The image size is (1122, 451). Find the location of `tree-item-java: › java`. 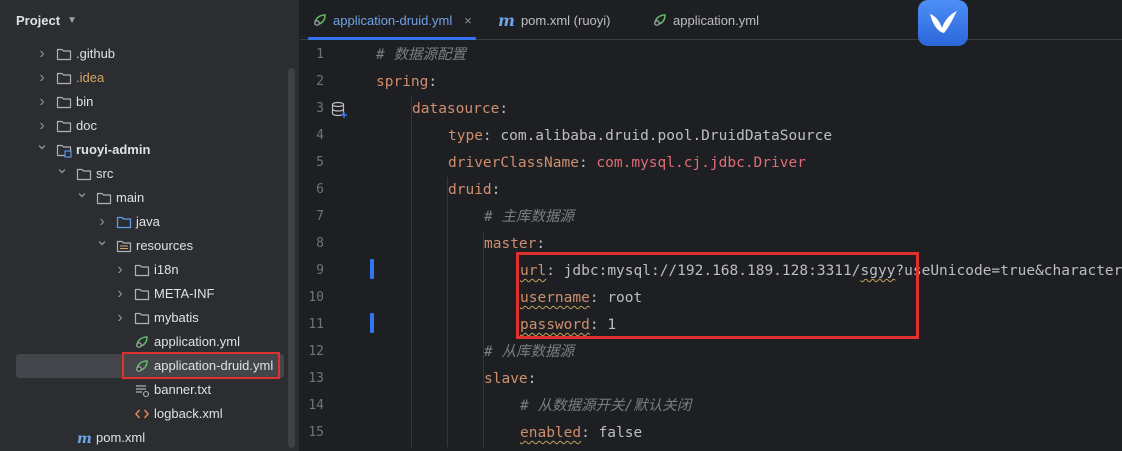

tree-item-java: › java is located at coordinates (149, 222).